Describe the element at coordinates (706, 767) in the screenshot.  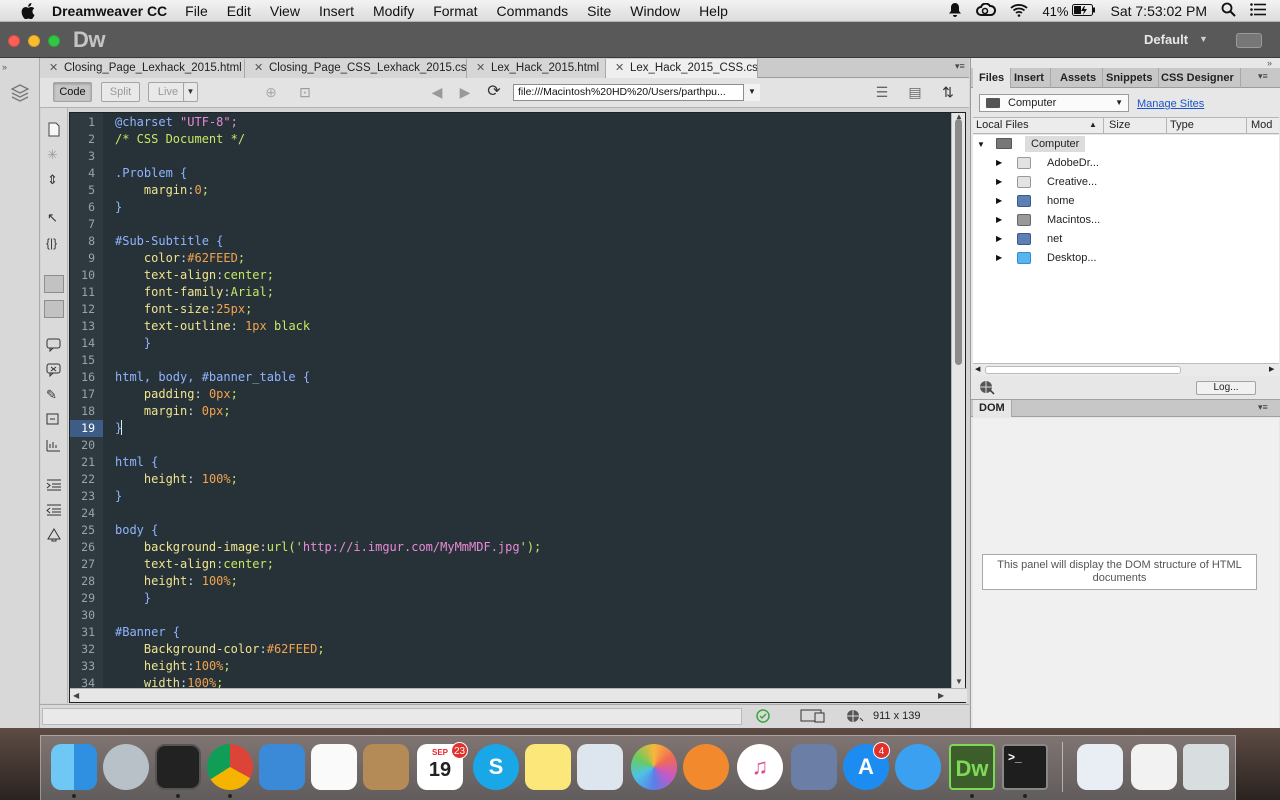
I see `ibooks-icon` at that location.